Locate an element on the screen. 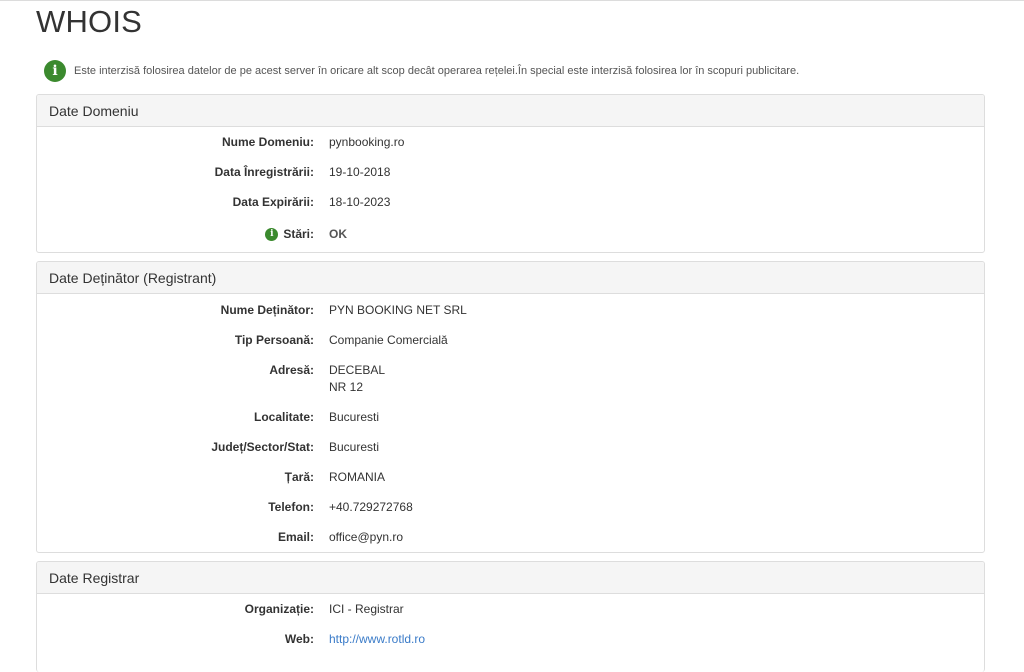 This screenshot has height=672, width=1024. registrar-web-link: http://www.rotld.ro is located at coordinates (377, 639).